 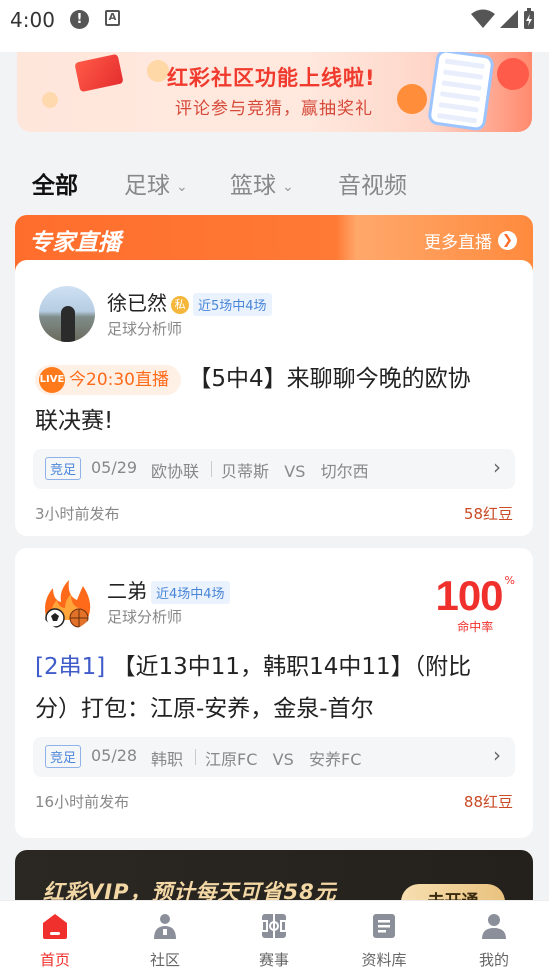 What do you see at coordinates (292, 667) in the screenshot?
I see `post-title-line: 【近13中11，韩职14中11】（附比` at bounding box center [292, 667].